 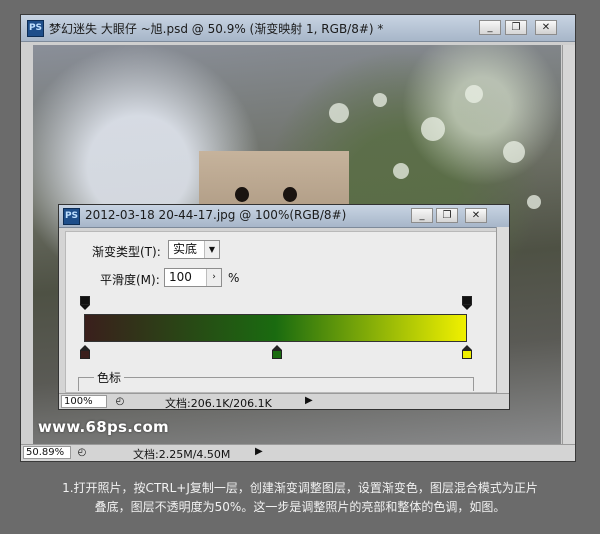 I want to click on smoothness-input: 100 ›, so click(x=193, y=277).